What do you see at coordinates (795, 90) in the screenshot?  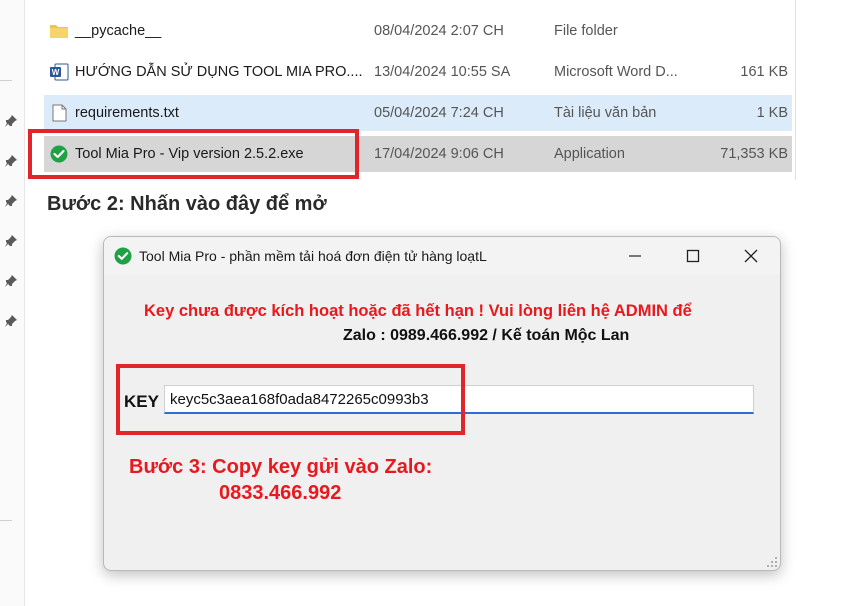 I see `details-divider` at bounding box center [795, 90].